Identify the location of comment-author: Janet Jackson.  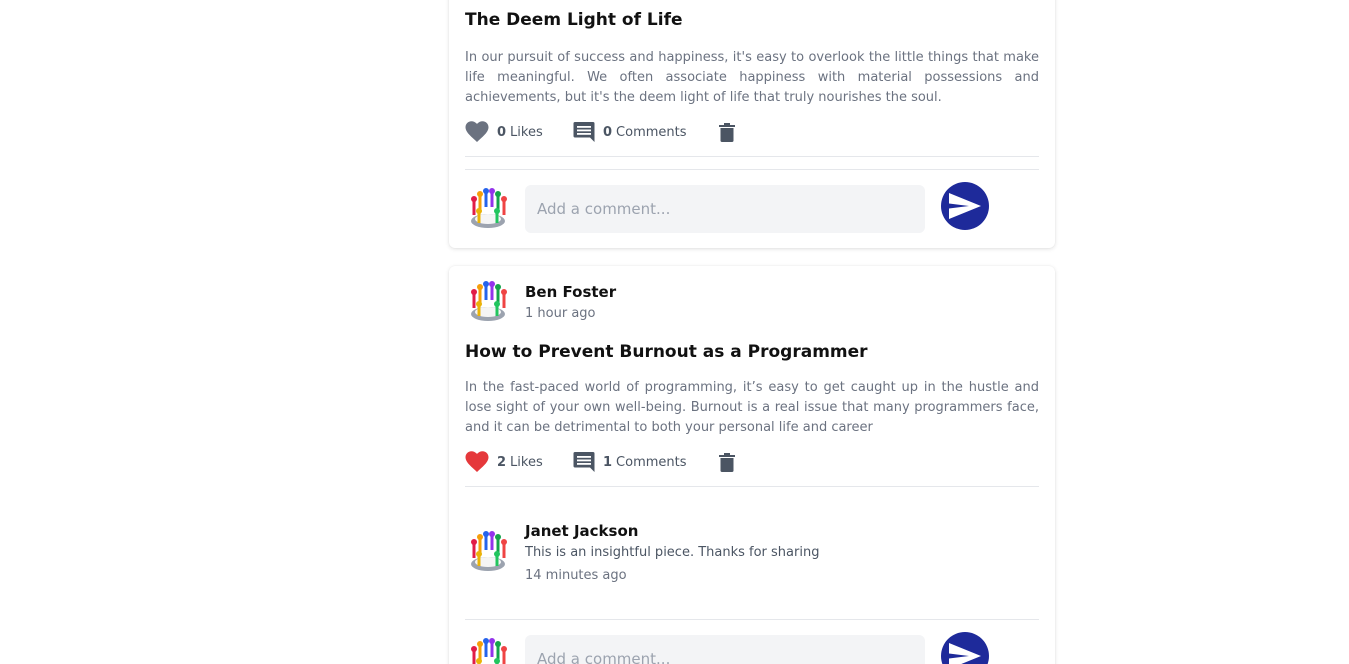
(581, 531).